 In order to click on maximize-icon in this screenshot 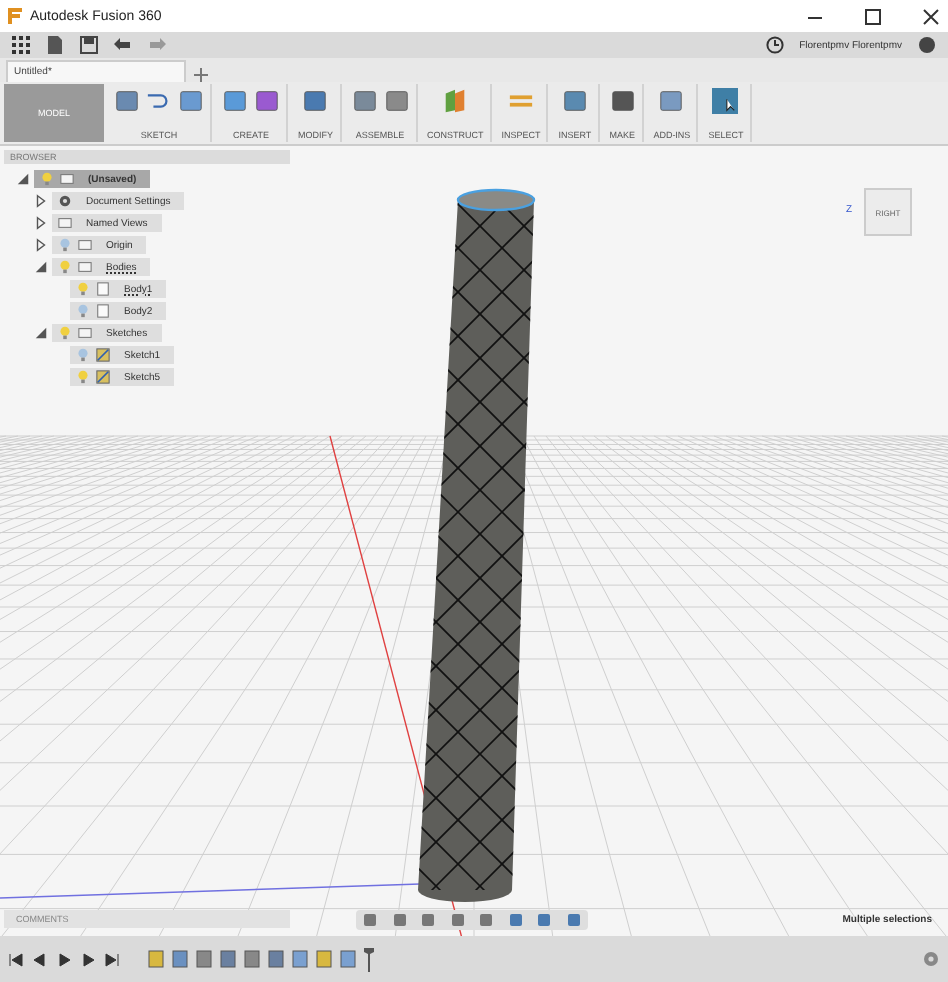, I will do `click(873, 16)`.